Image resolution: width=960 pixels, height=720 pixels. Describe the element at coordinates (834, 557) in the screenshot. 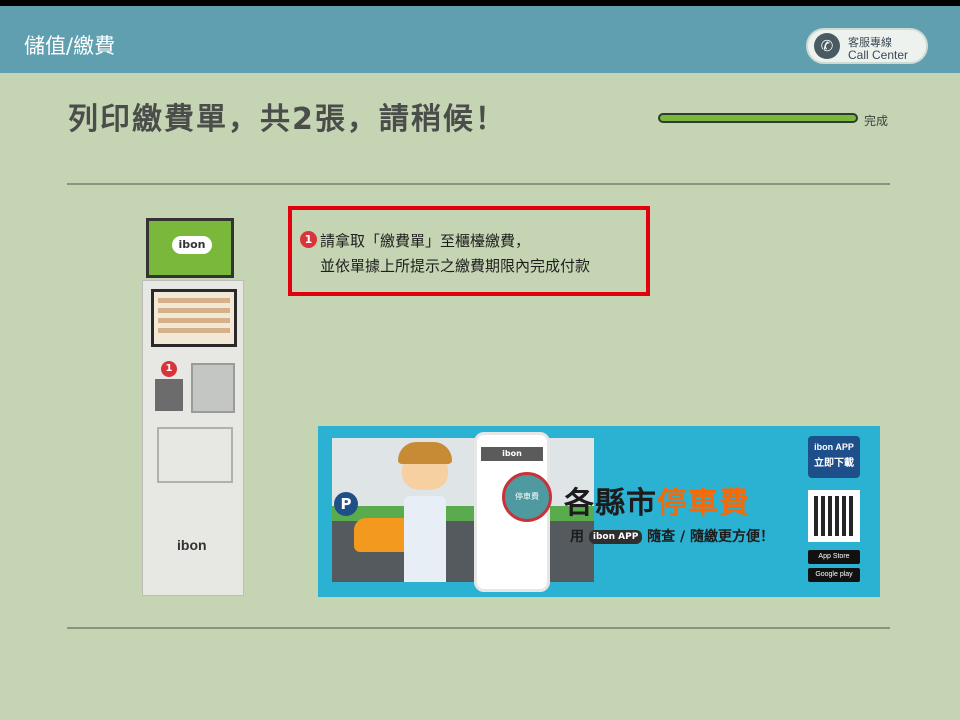

I see `app-store-badge: App Store` at that location.